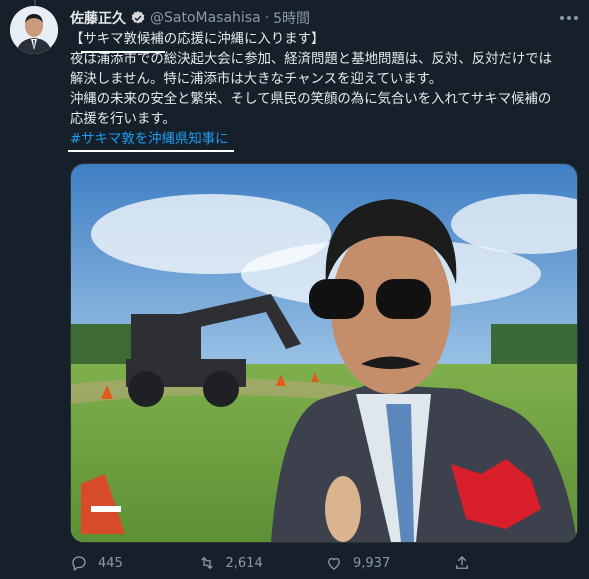 Image resolution: width=589 pixels, height=579 pixels. I want to click on tweet-actions: 445 2,614 9,937, so click(325, 563).